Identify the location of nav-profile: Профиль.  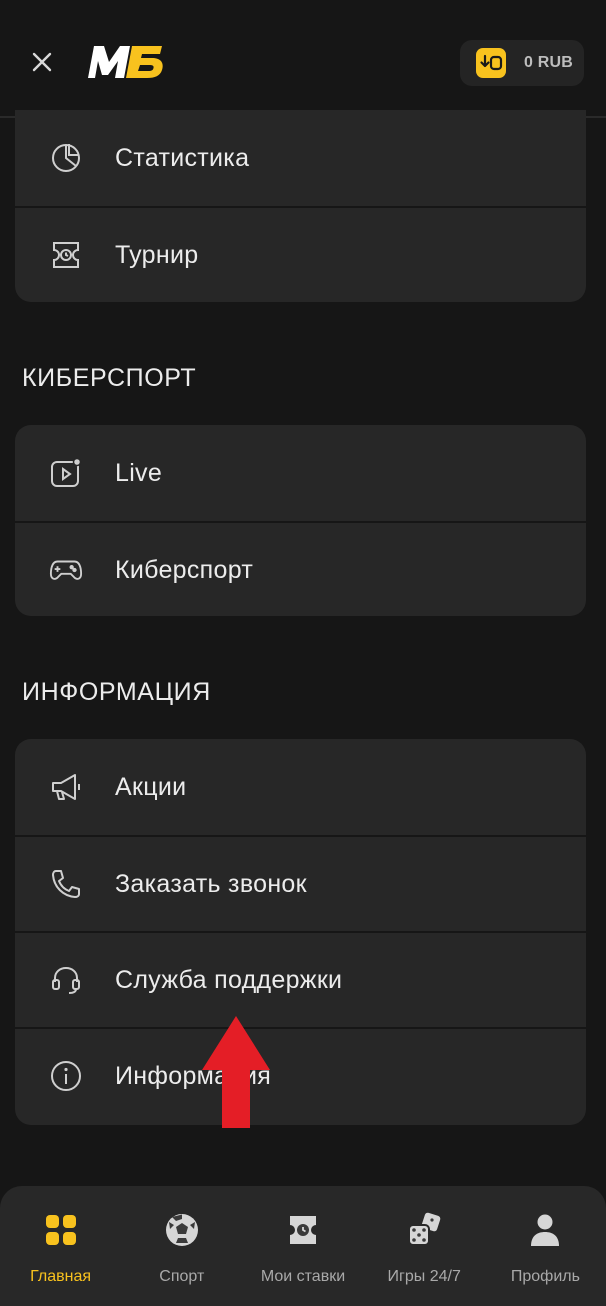
(545, 1246).